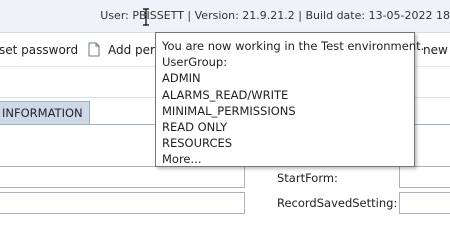  What do you see at coordinates (307, 178) in the screenshot?
I see `start-form-label: StartForm:` at bounding box center [307, 178].